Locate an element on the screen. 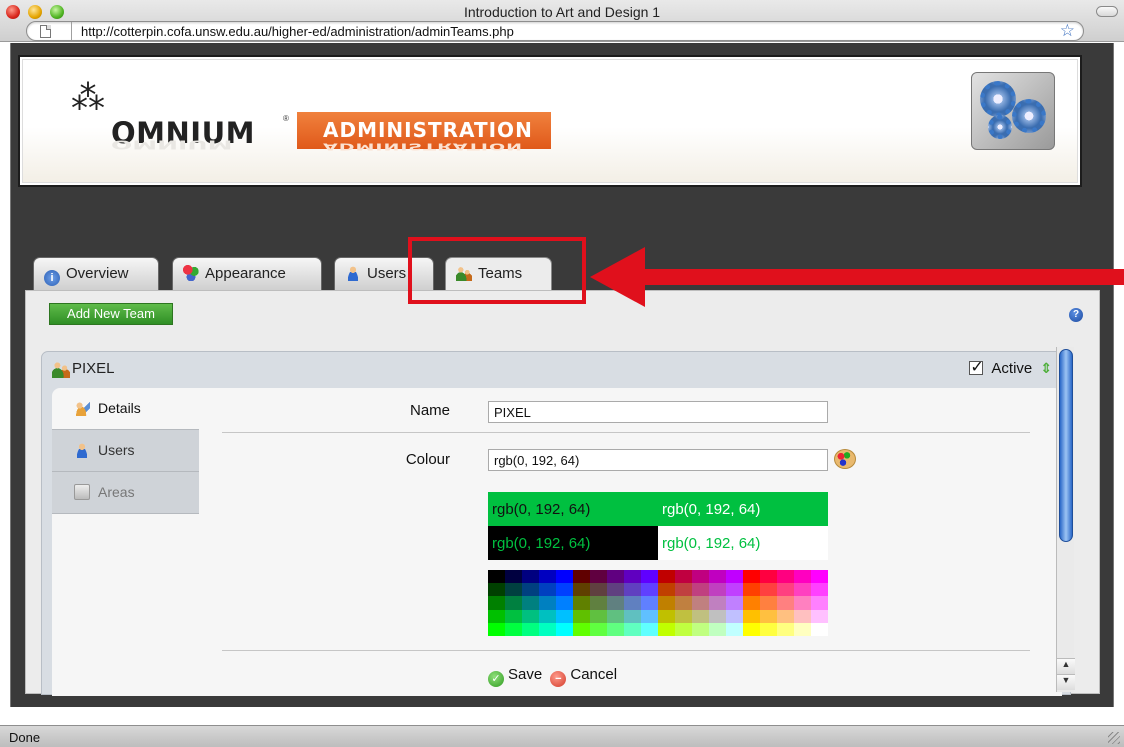 The image size is (1124, 747). scroll-down-arrow-icon: ▼ is located at coordinates (1066, 682).